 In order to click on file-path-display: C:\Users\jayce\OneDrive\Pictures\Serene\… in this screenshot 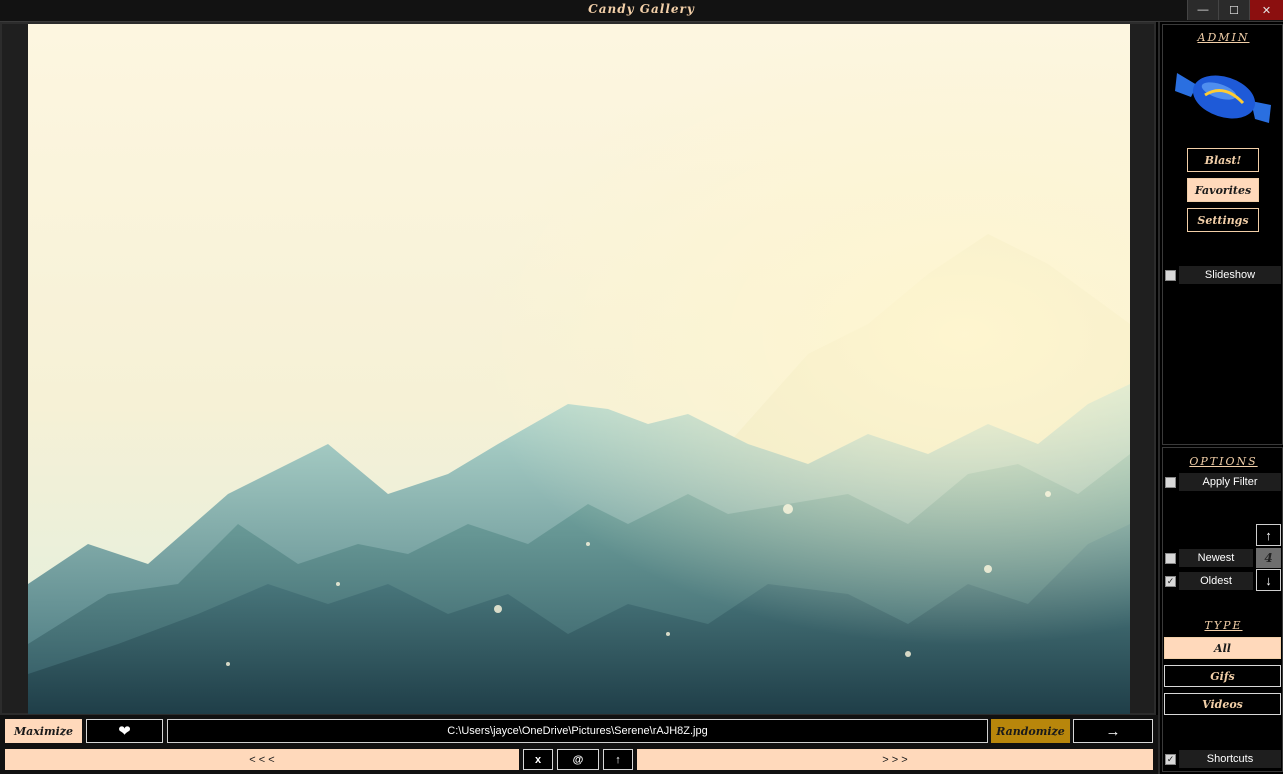, I will do `click(577, 731)`.